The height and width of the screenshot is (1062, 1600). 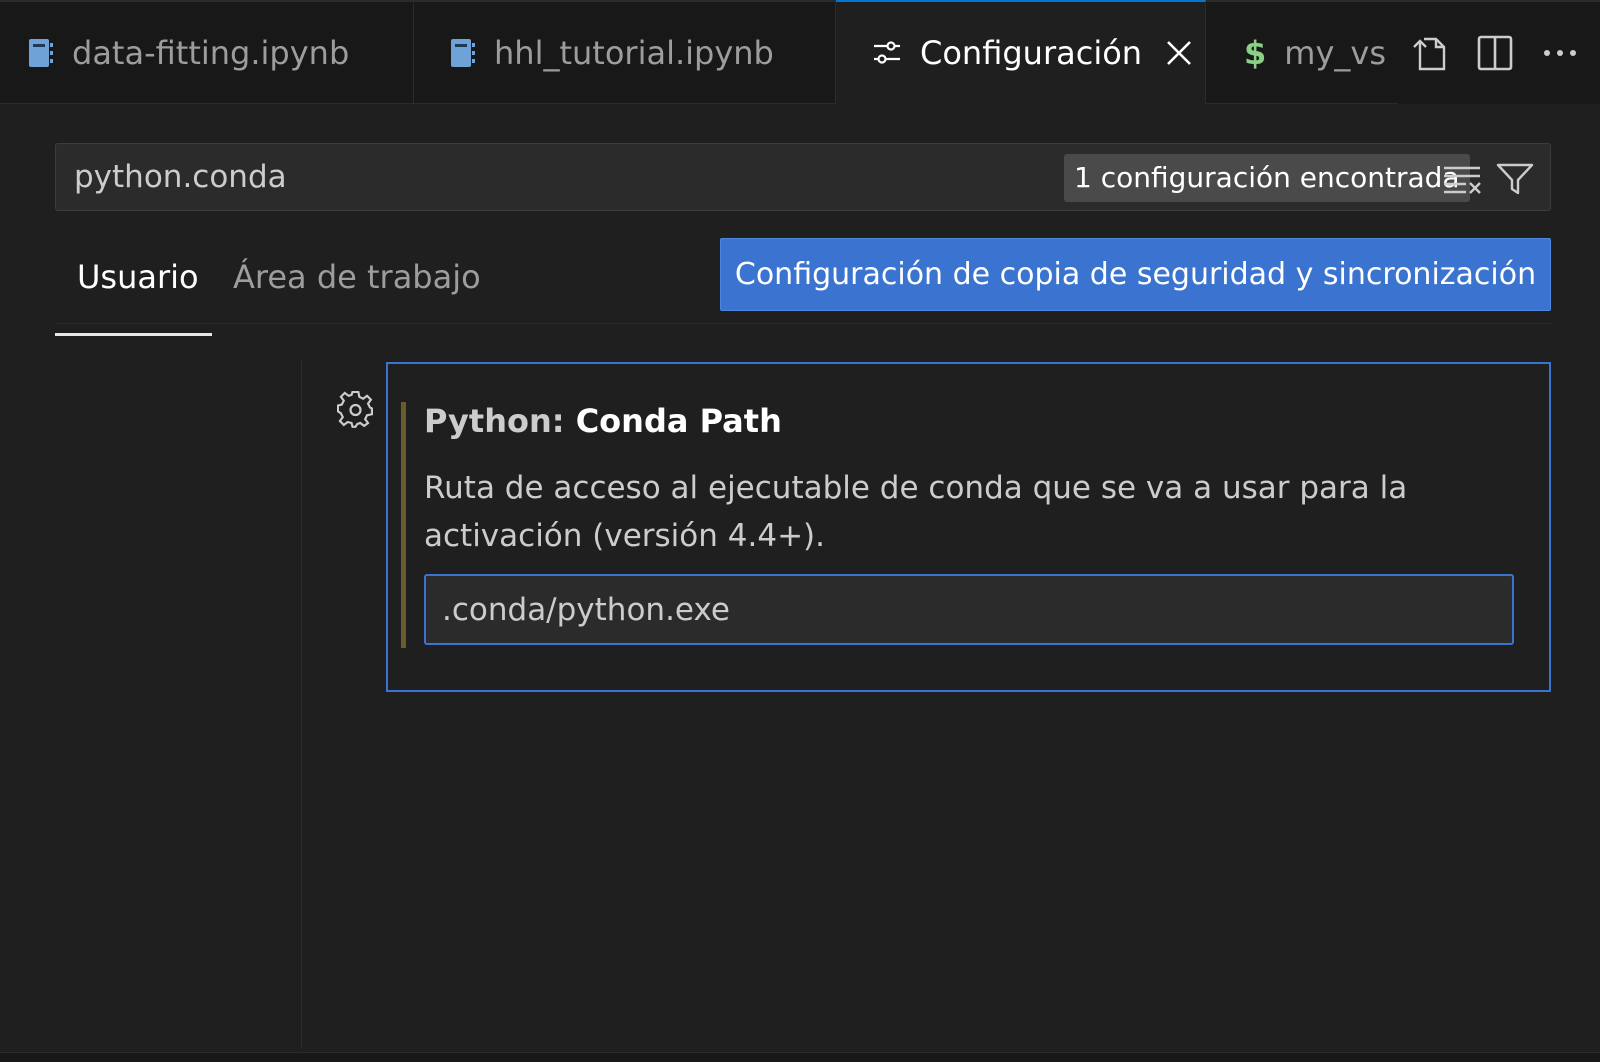 What do you see at coordinates (634, 53) in the screenshot?
I see `tab-label: hhl_tutorial.ipynb` at bounding box center [634, 53].